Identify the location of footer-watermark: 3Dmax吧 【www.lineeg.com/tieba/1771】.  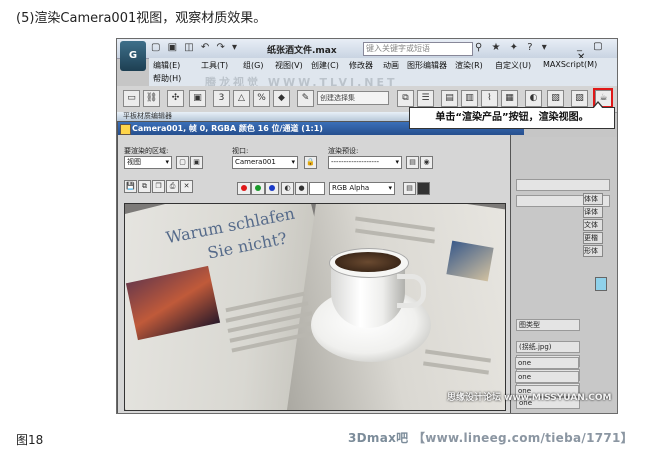
(490, 437).